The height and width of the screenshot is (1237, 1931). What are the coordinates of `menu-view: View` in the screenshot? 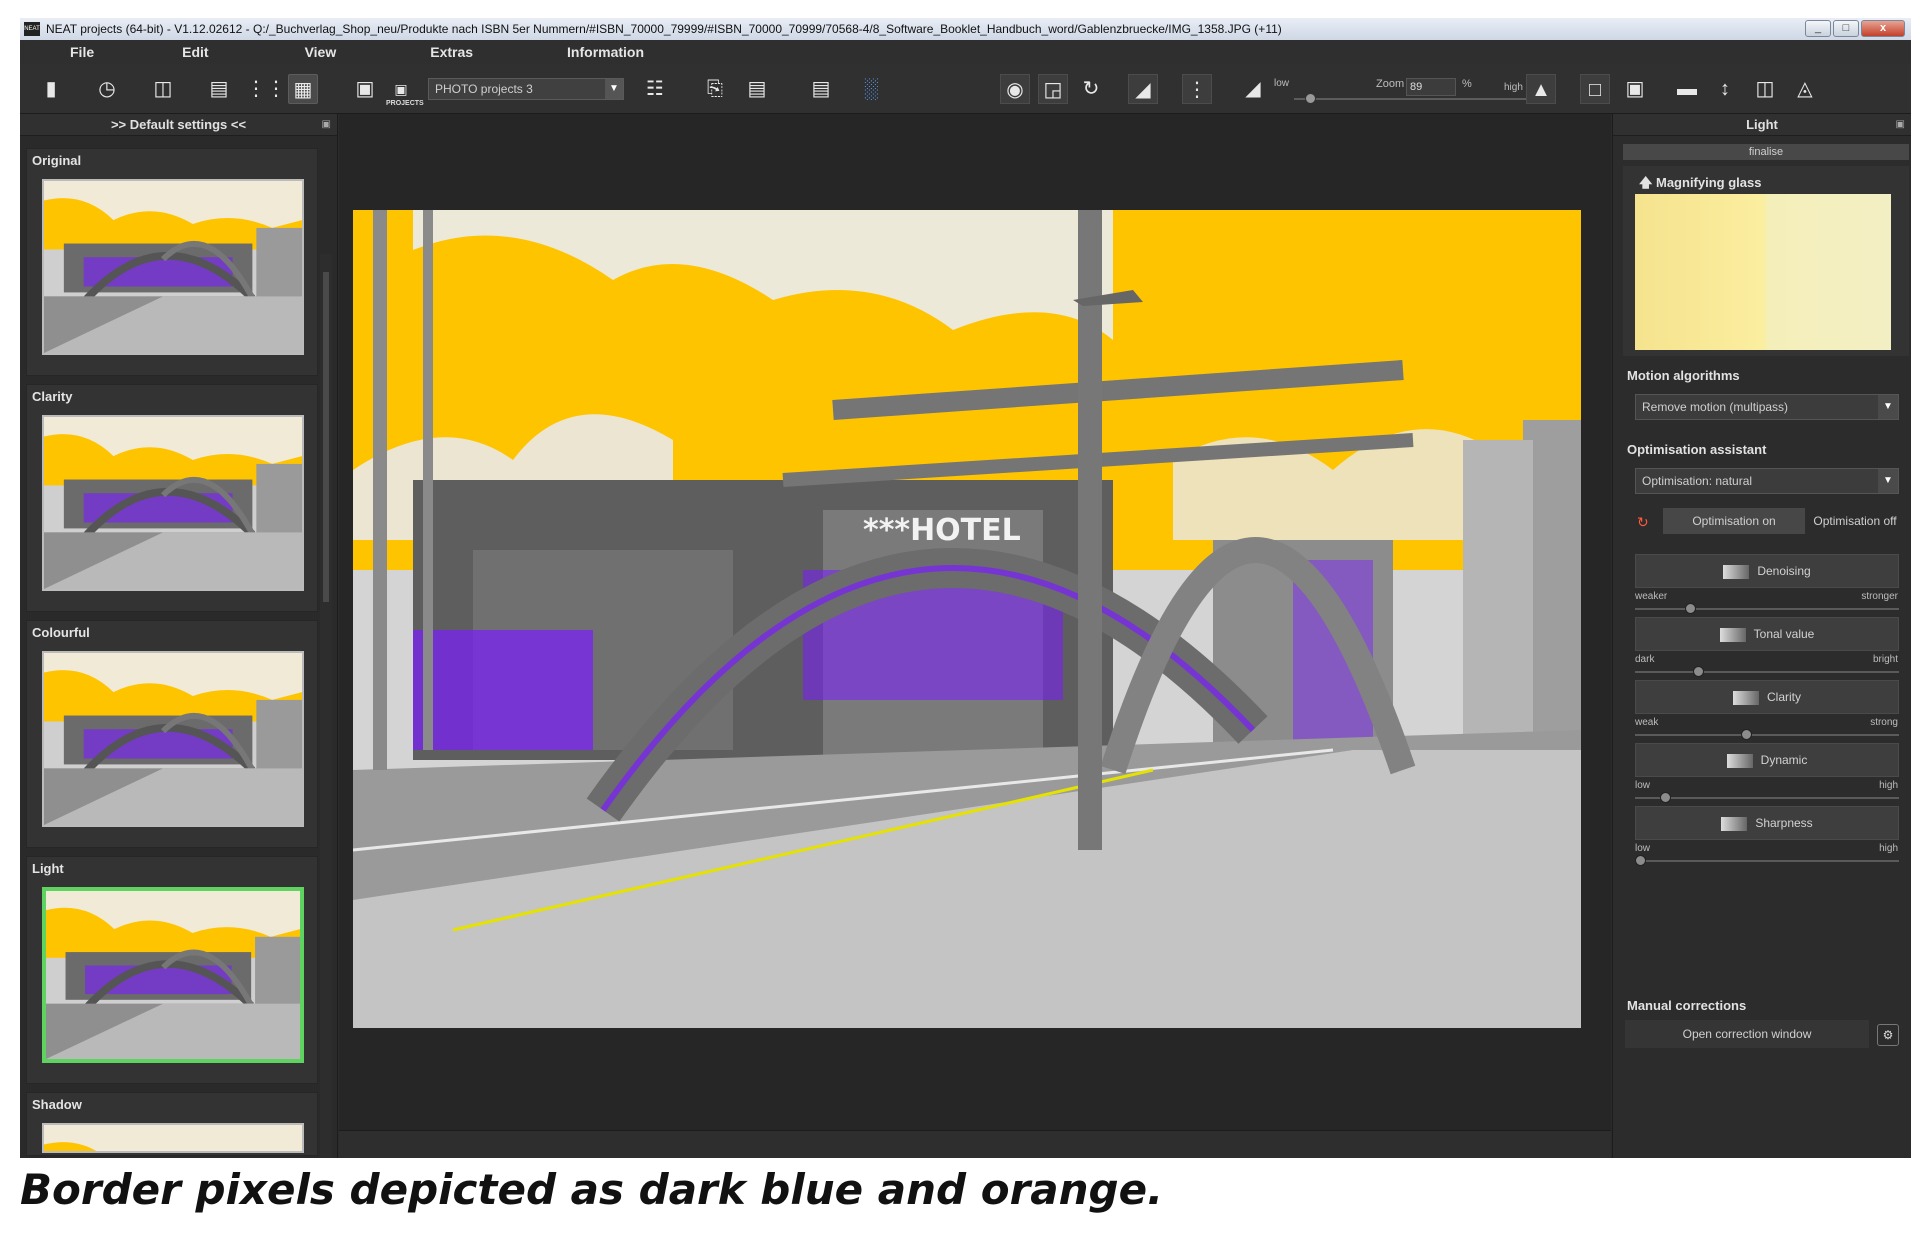 It's located at (321, 52).